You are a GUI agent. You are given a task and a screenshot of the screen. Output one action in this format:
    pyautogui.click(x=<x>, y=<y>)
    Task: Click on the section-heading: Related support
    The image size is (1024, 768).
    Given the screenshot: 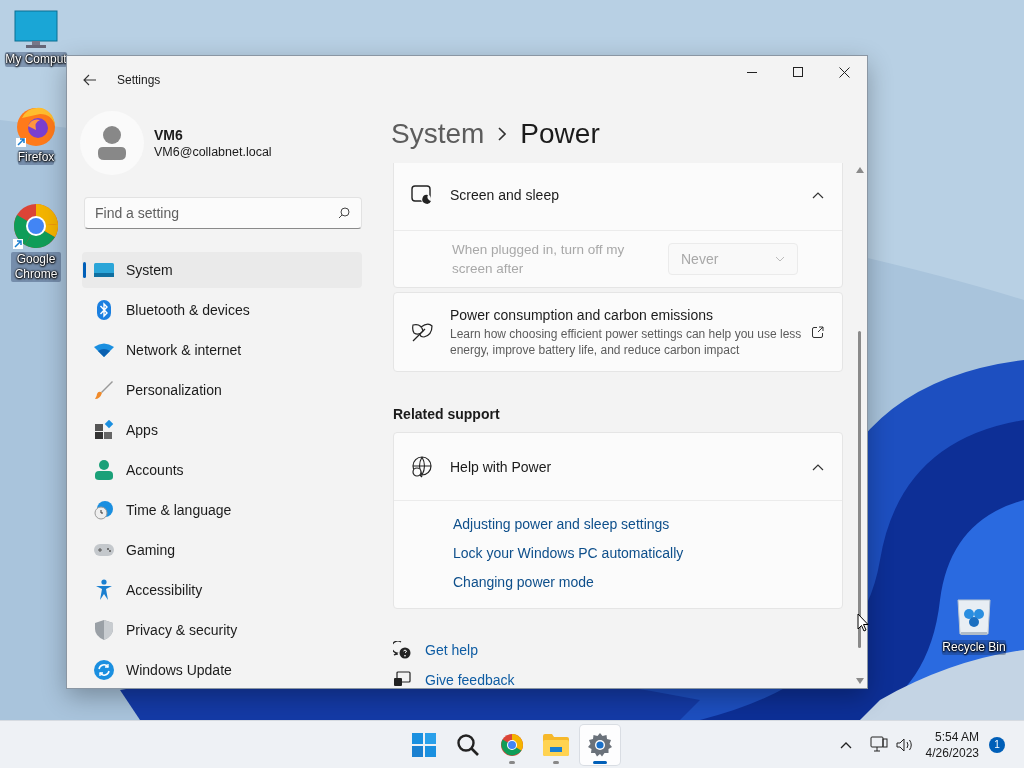 What is the action you would take?
    pyautogui.click(x=447, y=414)
    